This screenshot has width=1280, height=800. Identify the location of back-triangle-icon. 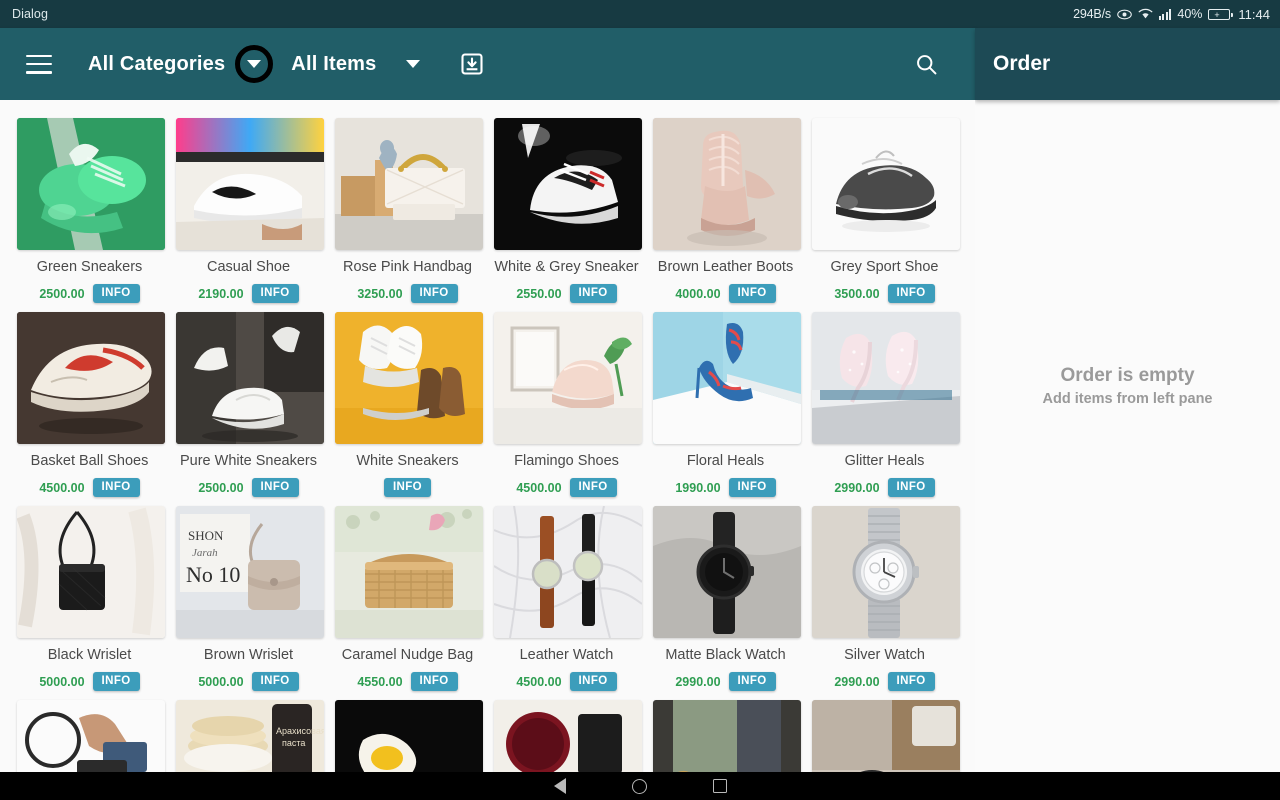
(559, 786).